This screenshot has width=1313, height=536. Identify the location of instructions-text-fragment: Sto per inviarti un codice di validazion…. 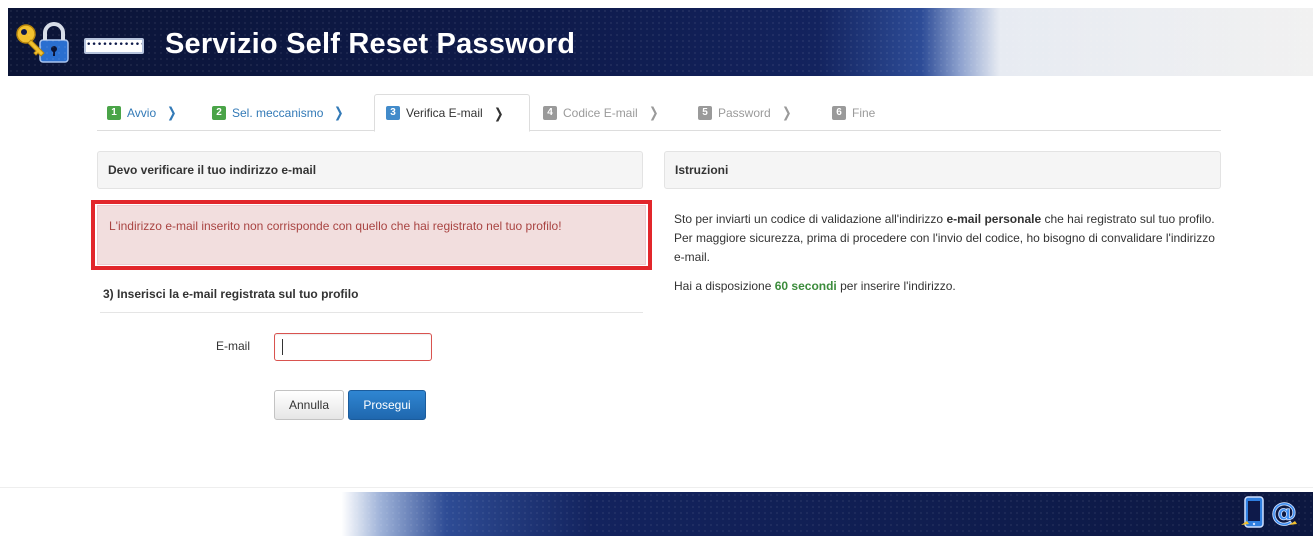
(810, 219).